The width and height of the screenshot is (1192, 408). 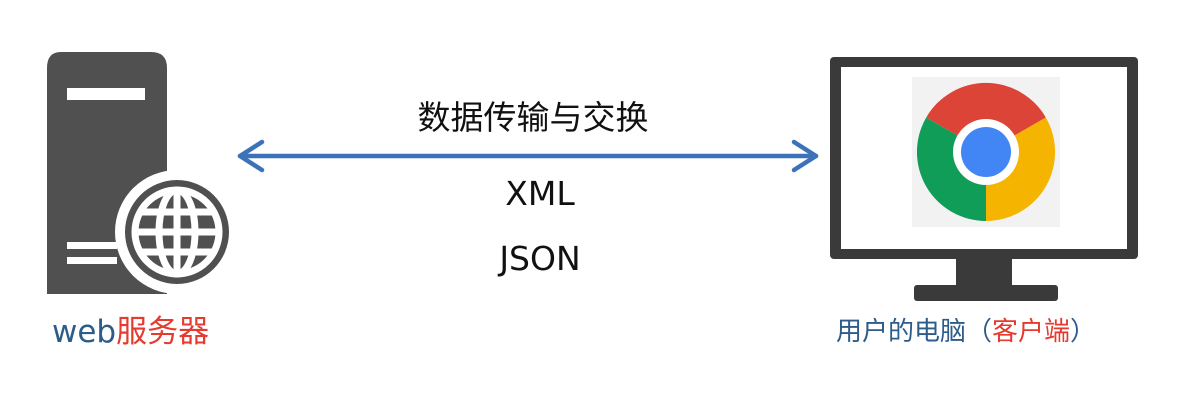 What do you see at coordinates (528, 156) in the screenshot?
I see `bidirectional-arrow` at bounding box center [528, 156].